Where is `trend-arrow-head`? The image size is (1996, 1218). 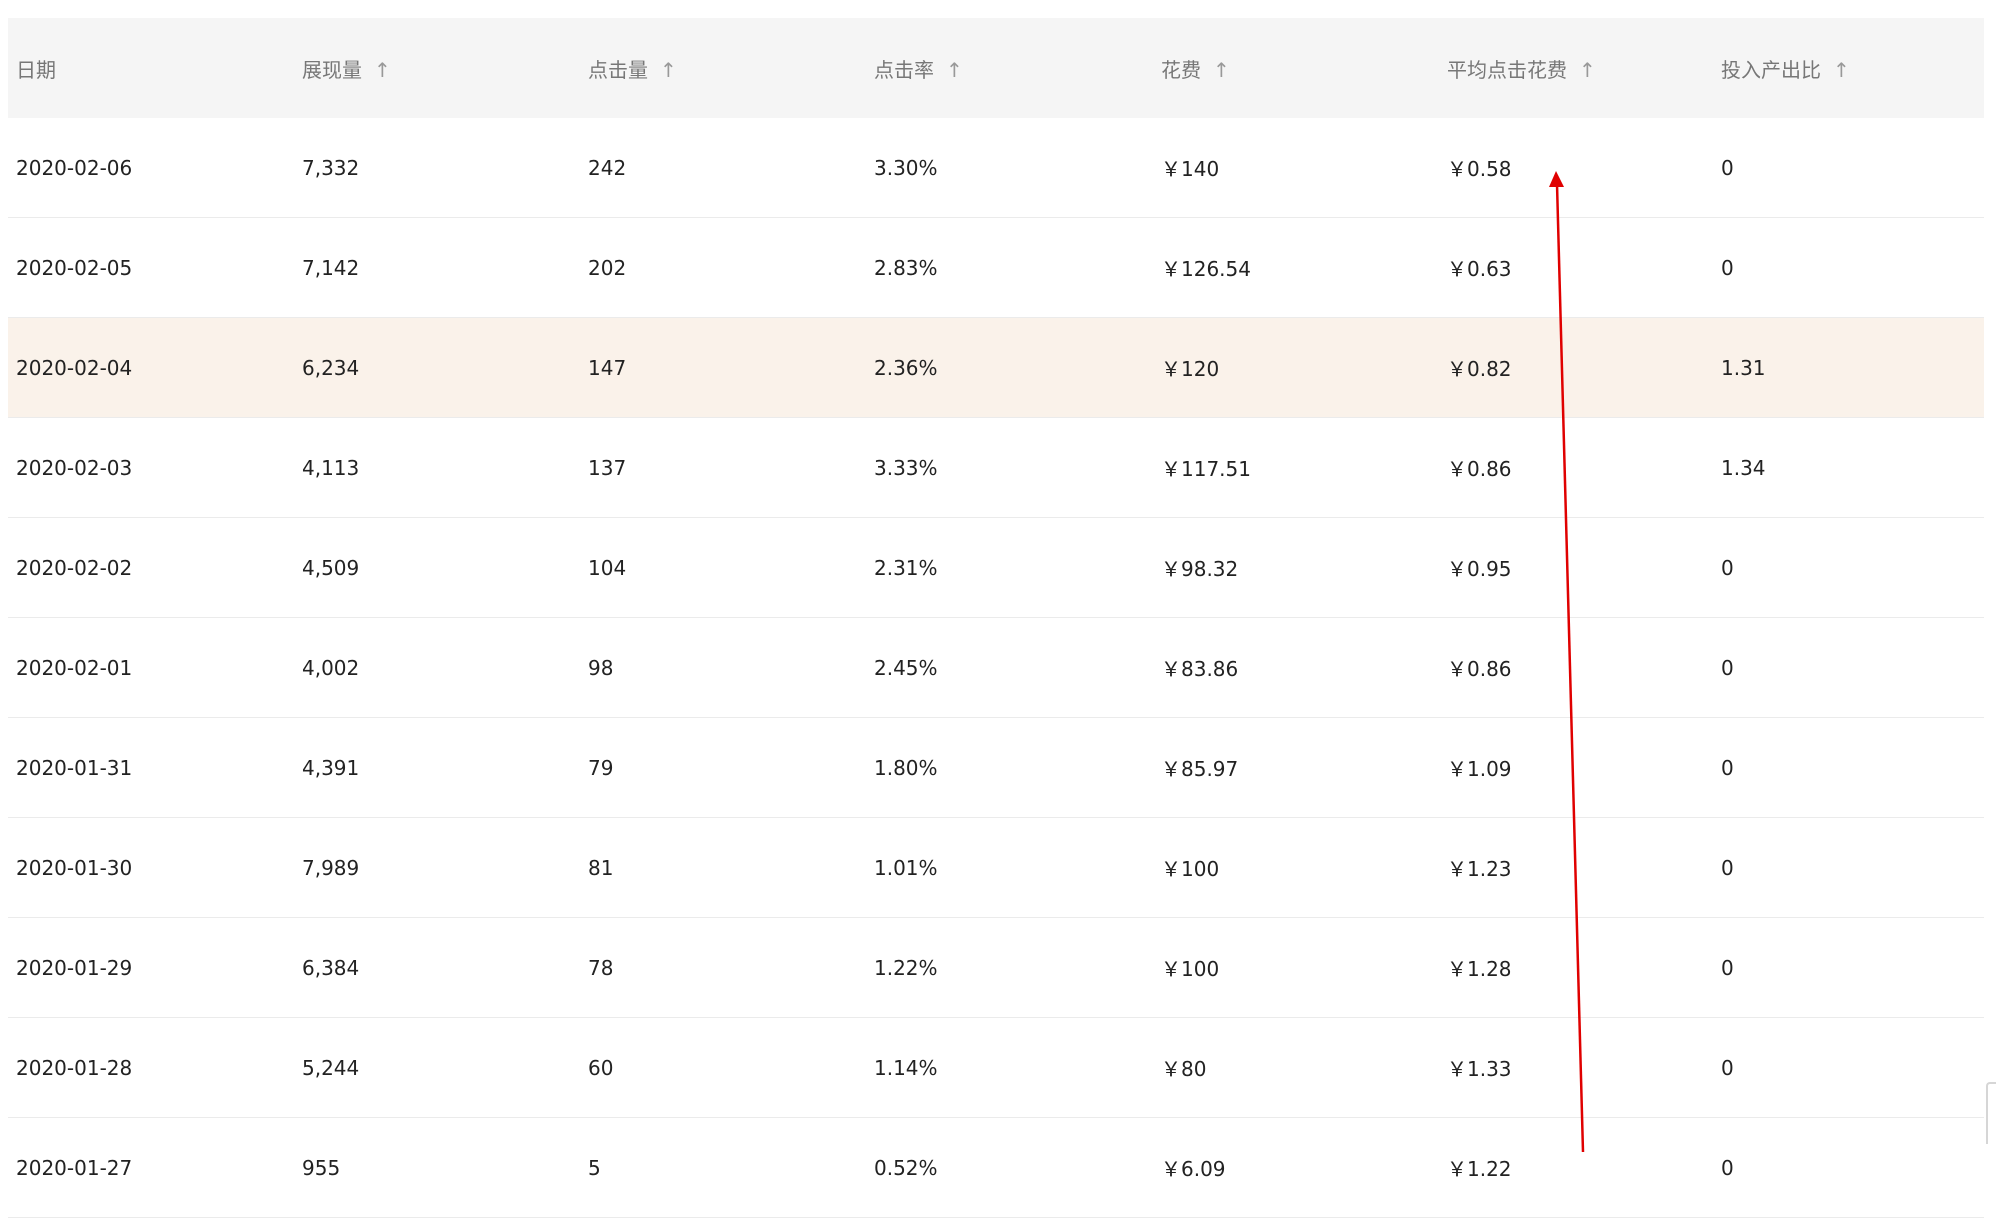
trend-arrow-head is located at coordinates (1556, 179).